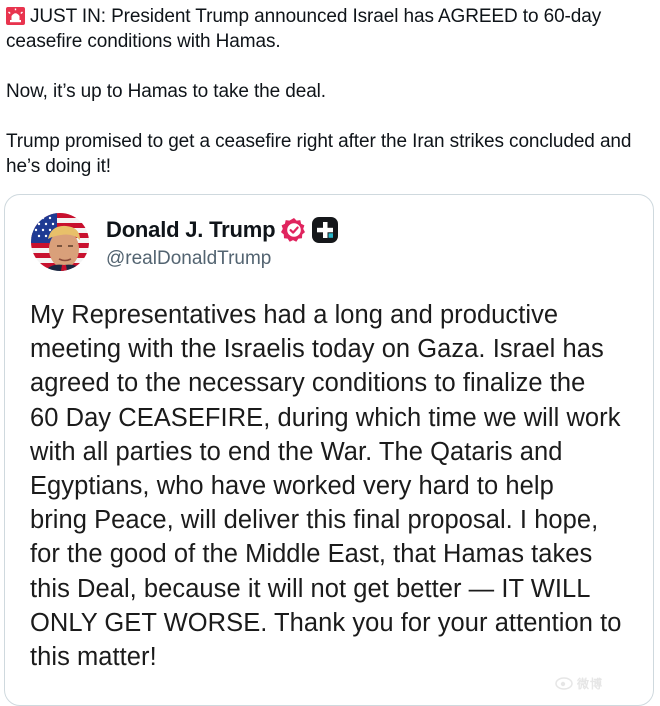 The width and height of the screenshot is (660, 706). Describe the element at coordinates (188, 259) in the screenshot. I see `handle: @realDonaldTrump` at that location.